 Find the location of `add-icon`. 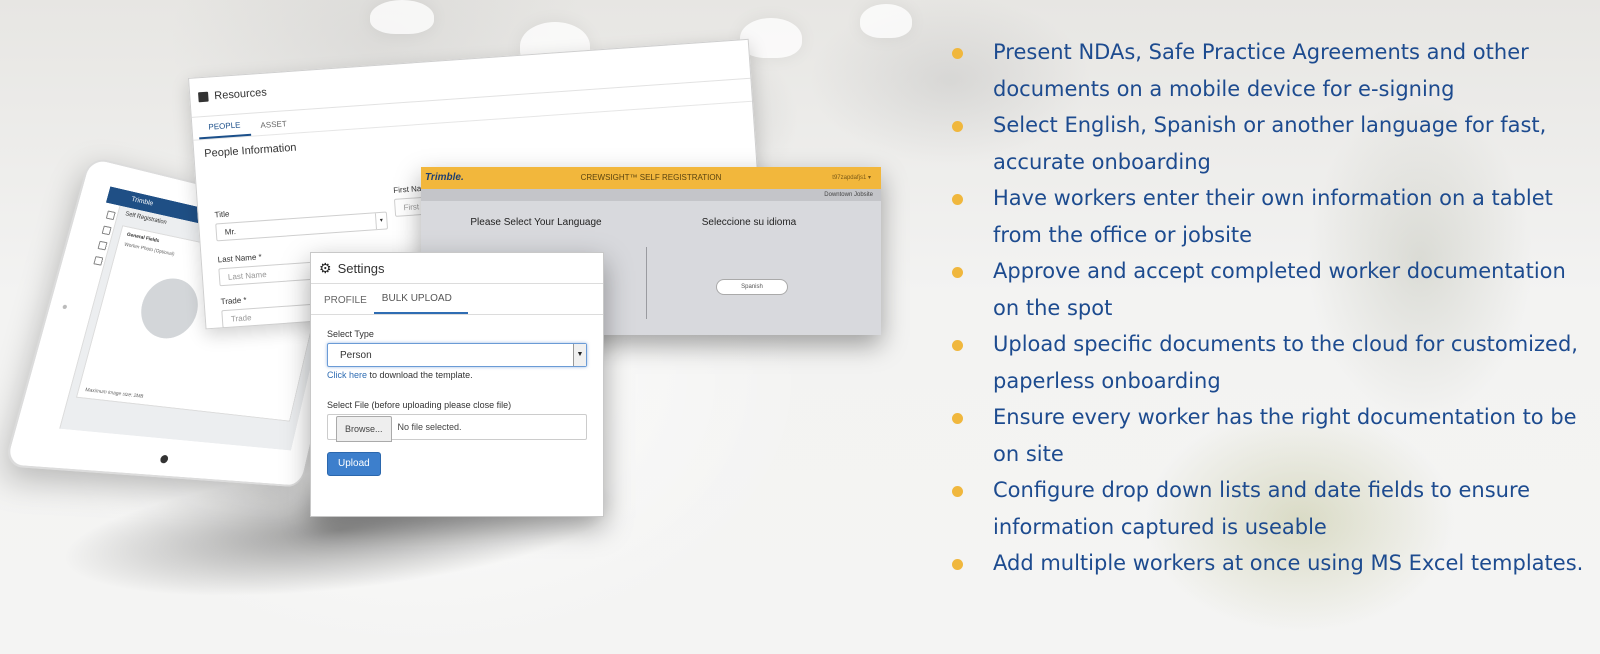

add-icon is located at coordinates (106, 230).